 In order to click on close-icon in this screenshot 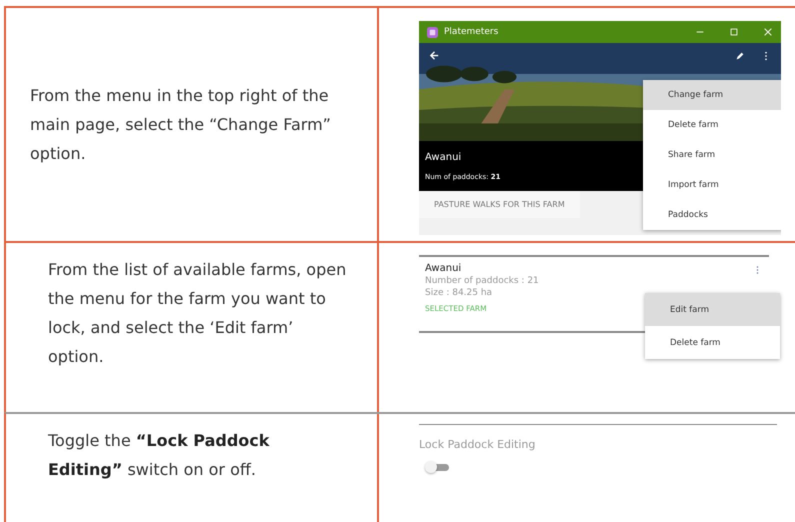, I will do `click(768, 32)`.